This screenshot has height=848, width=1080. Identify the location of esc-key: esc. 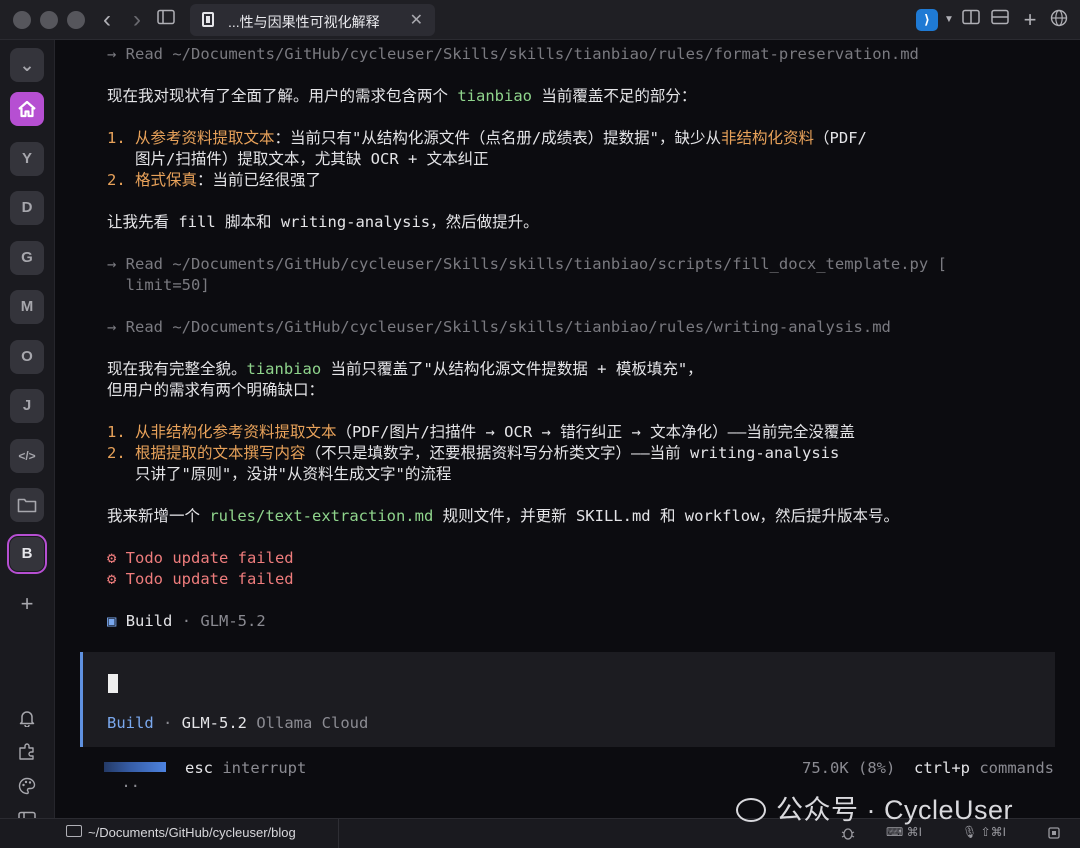
(199, 768).